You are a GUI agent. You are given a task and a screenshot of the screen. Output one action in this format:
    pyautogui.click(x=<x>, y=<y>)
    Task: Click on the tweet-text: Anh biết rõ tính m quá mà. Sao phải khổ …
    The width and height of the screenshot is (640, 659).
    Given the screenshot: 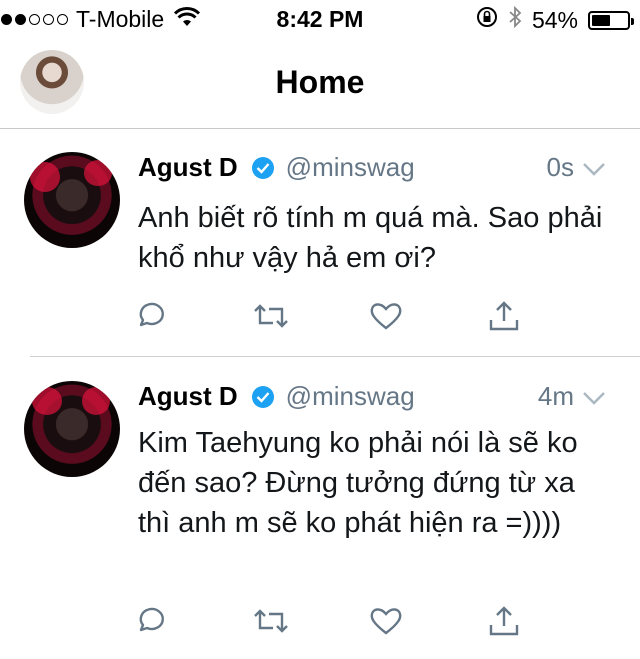 What is the action you would take?
    pyautogui.click(x=370, y=238)
    